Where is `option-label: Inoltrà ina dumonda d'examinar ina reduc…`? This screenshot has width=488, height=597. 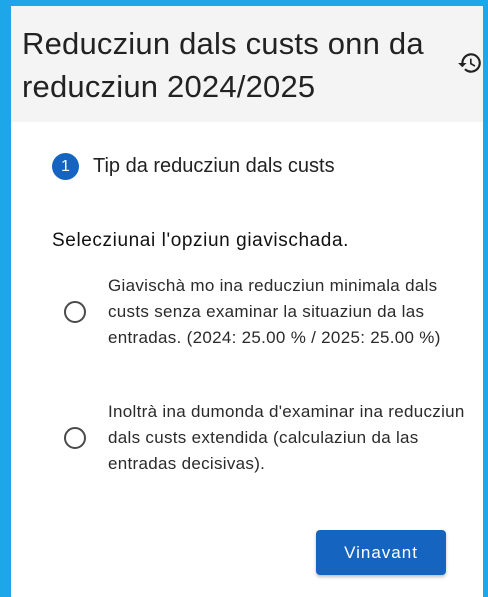 option-label: Inoltrà ina dumonda d'examinar ina reduc… is located at coordinates (286, 437).